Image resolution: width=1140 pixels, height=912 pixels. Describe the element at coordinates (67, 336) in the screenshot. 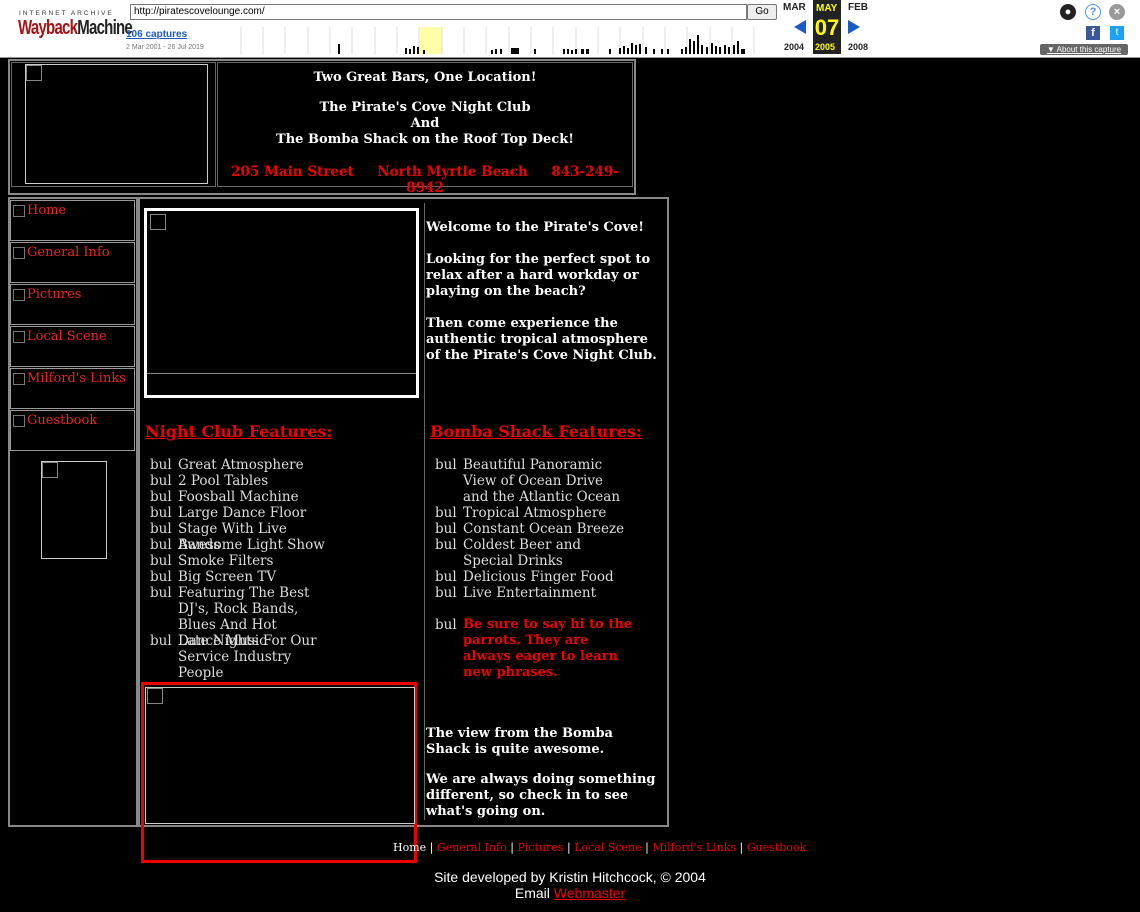

I see `nav-local-scene-label: Local Scene` at that location.